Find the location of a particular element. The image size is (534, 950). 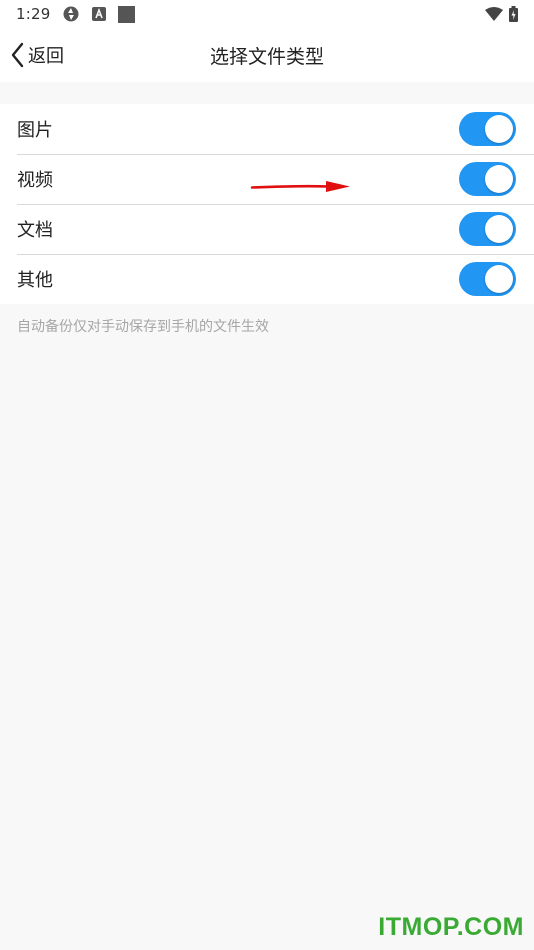

item-label: 其他 is located at coordinates (35, 280).